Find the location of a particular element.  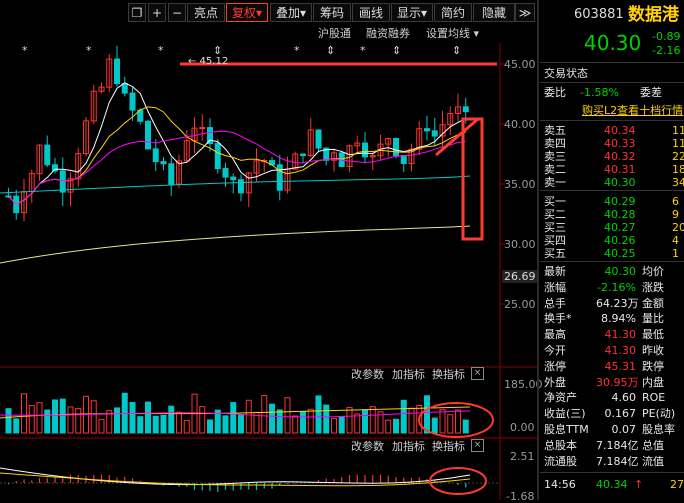

stat-label: 收益(三) is located at coordinates (565, 414).